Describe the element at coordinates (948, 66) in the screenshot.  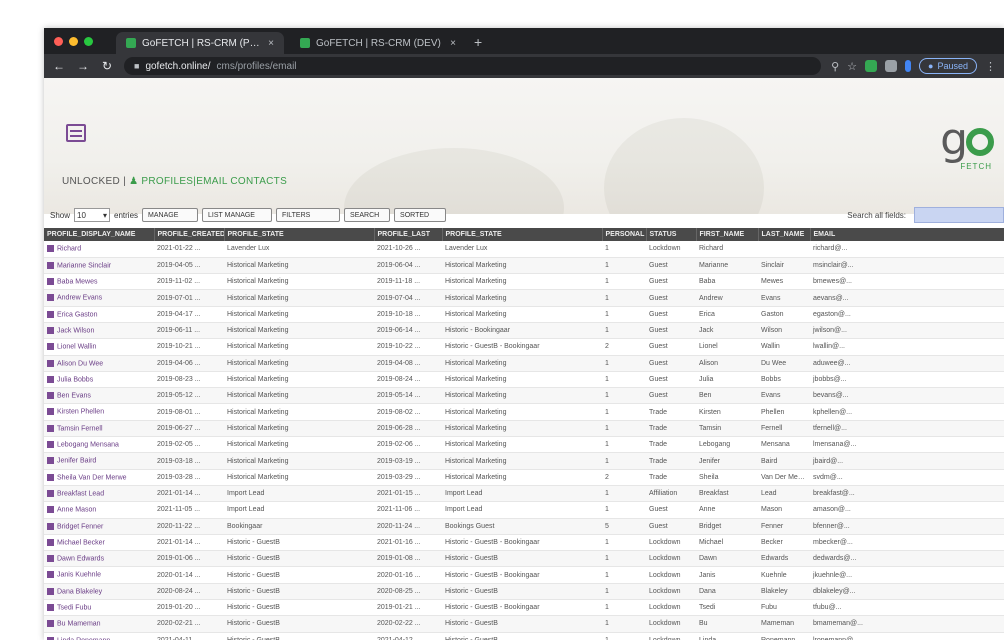
I see `profile-button: ● Paused` at that location.